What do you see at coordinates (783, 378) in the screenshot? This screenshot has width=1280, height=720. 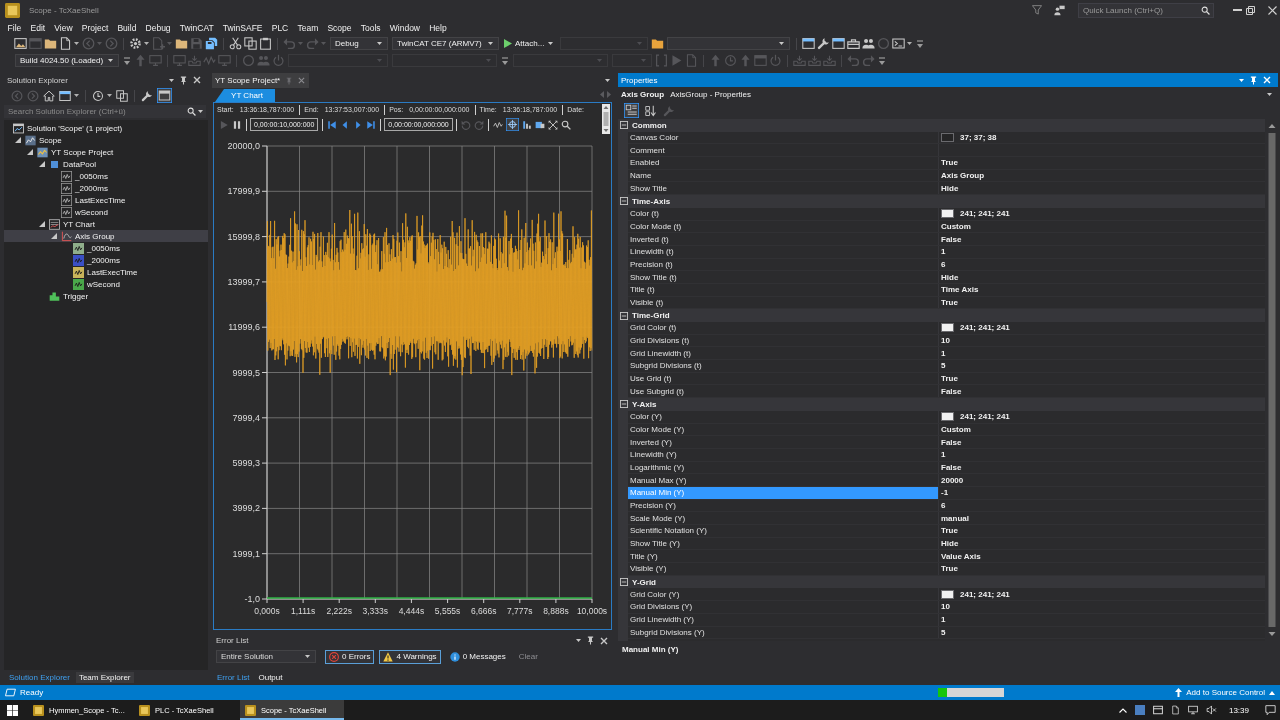 I see `property-name: Use Grid (t)` at bounding box center [783, 378].